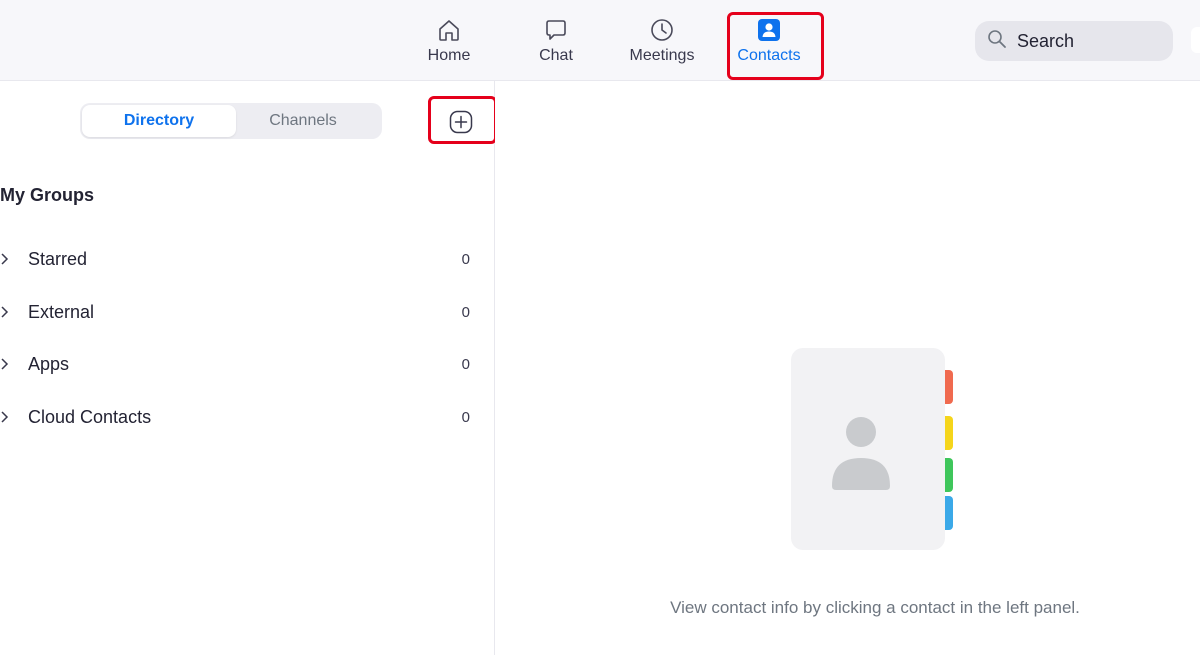  What do you see at coordinates (303, 121) in the screenshot?
I see `segment-channels: Channels` at bounding box center [303, 121].